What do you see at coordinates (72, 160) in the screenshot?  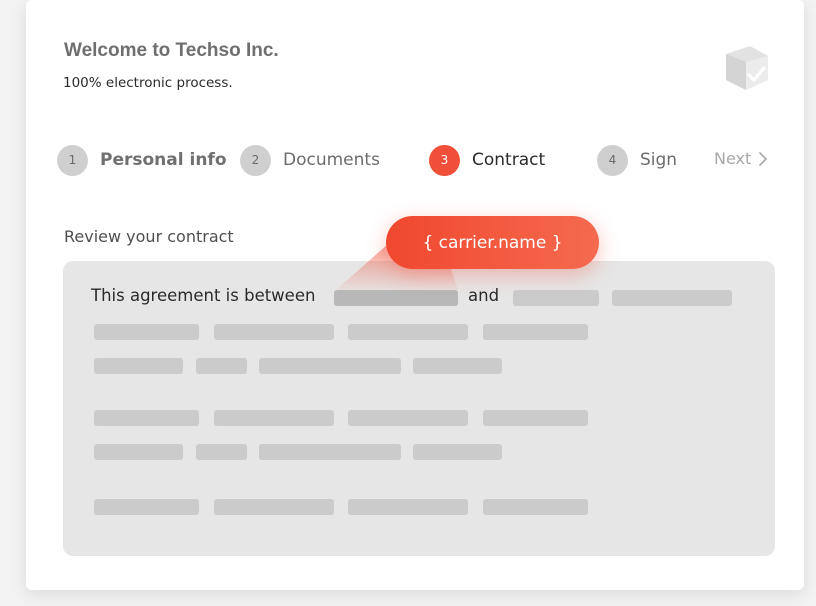 I see `step-number: 1` at bounding box center [72, 160].